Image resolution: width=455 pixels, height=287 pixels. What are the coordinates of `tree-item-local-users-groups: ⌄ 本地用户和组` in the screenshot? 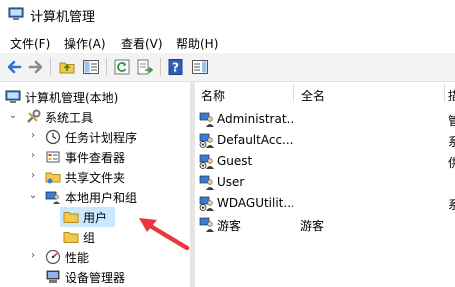 It's located at (95, 197).